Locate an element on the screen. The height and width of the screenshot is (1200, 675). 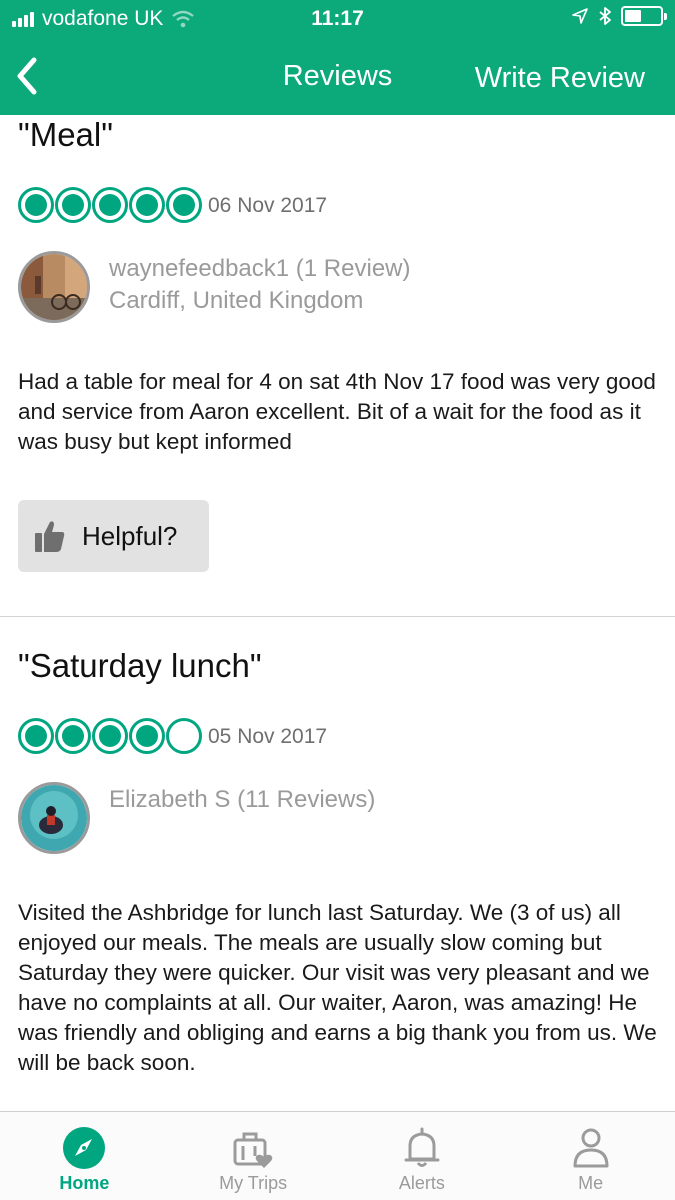
helpful-button: Helpful? is located at coordinates (113, 536).